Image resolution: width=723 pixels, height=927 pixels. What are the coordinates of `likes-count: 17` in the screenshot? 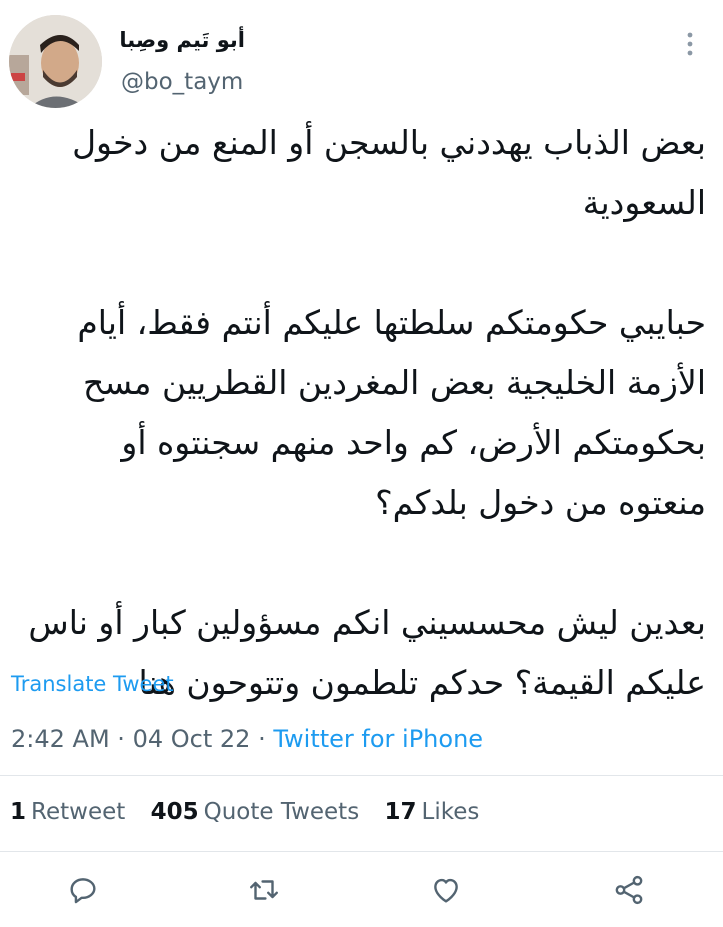 It's located at (400, 812).